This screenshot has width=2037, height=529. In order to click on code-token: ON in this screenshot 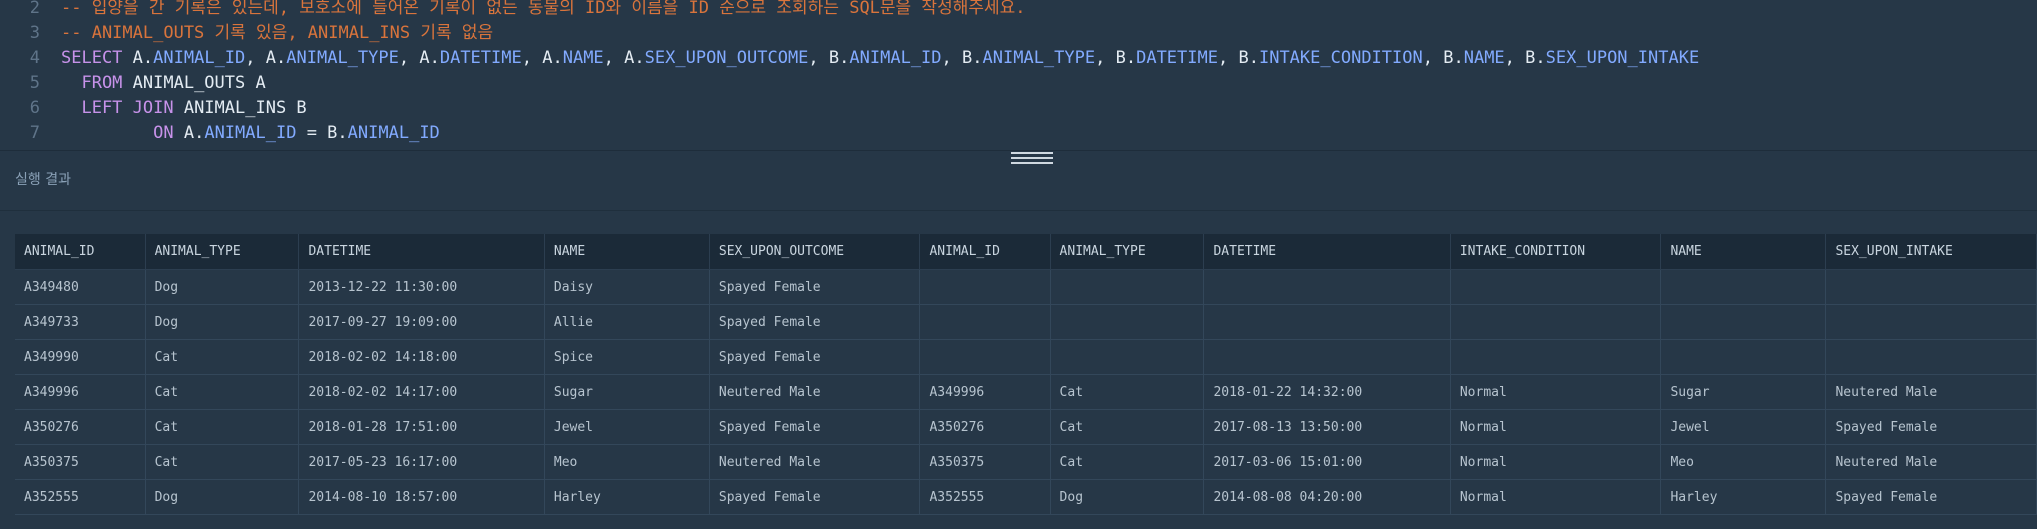, I will do `click(122, 133)`.